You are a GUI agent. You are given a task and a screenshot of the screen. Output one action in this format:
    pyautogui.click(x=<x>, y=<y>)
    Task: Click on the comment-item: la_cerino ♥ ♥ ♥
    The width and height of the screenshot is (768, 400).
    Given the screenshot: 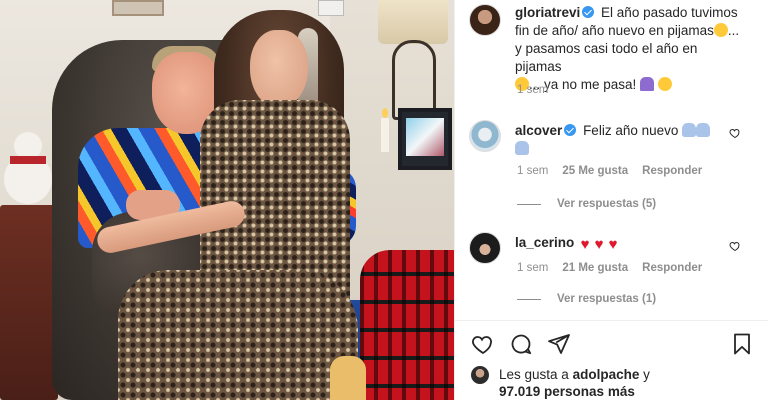 What is the action you would take?
    pyautogui.click(x=602, y=248)
    